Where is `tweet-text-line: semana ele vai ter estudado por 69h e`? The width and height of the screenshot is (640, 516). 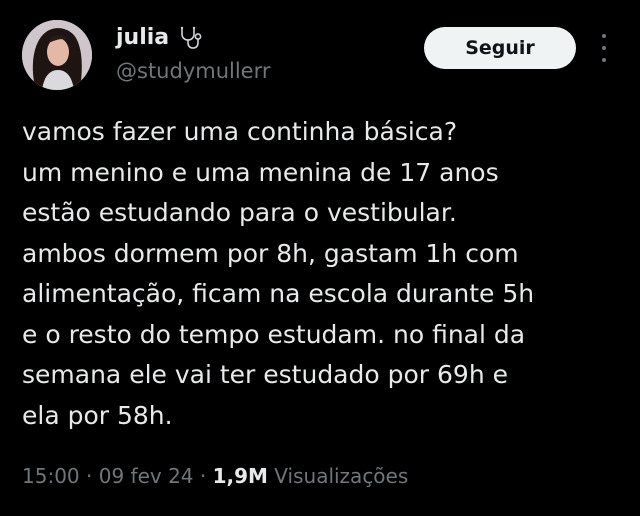 tweet-text-line: semana ele vai ter estudado por 69h e is located at coordinates (265, 374).